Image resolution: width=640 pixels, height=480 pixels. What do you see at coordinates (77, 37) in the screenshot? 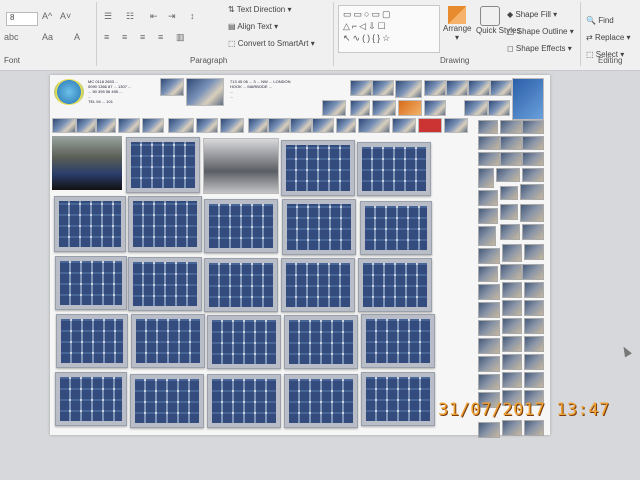
I see `font-color-icon: A` at bounding box center [77, 37].